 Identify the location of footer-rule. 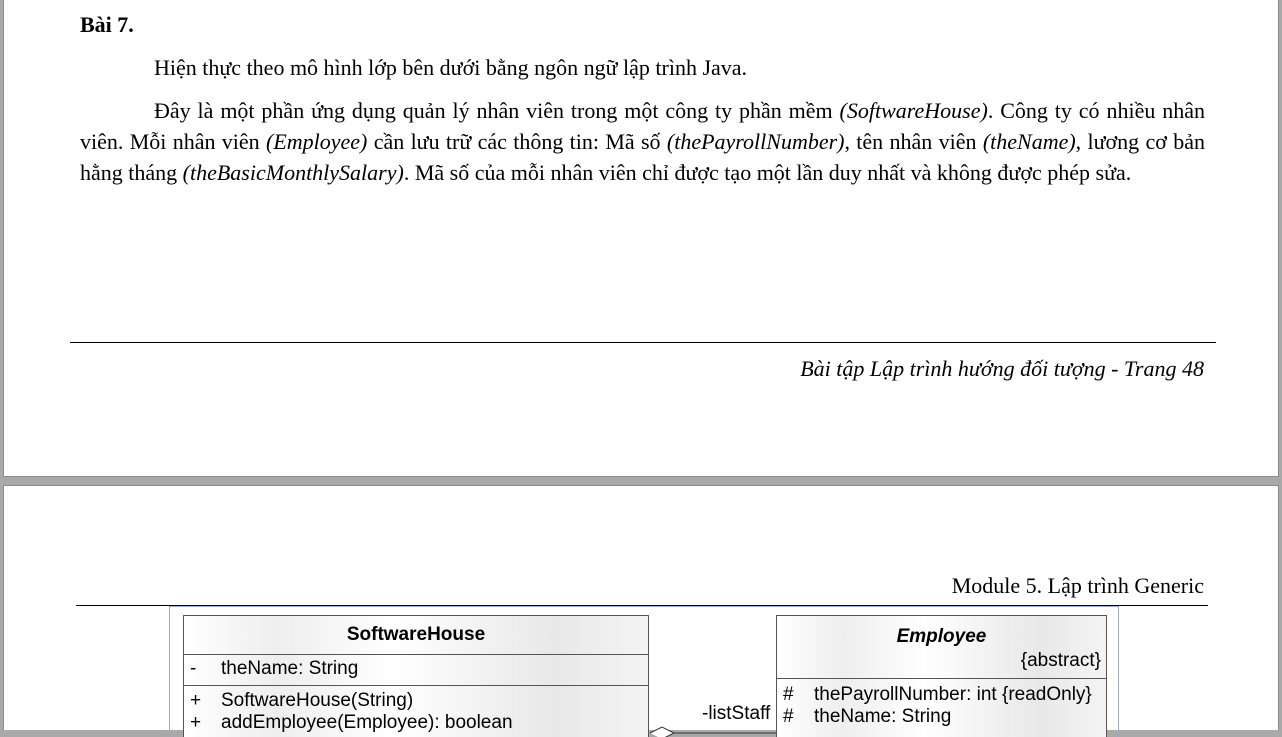
(643, 342).